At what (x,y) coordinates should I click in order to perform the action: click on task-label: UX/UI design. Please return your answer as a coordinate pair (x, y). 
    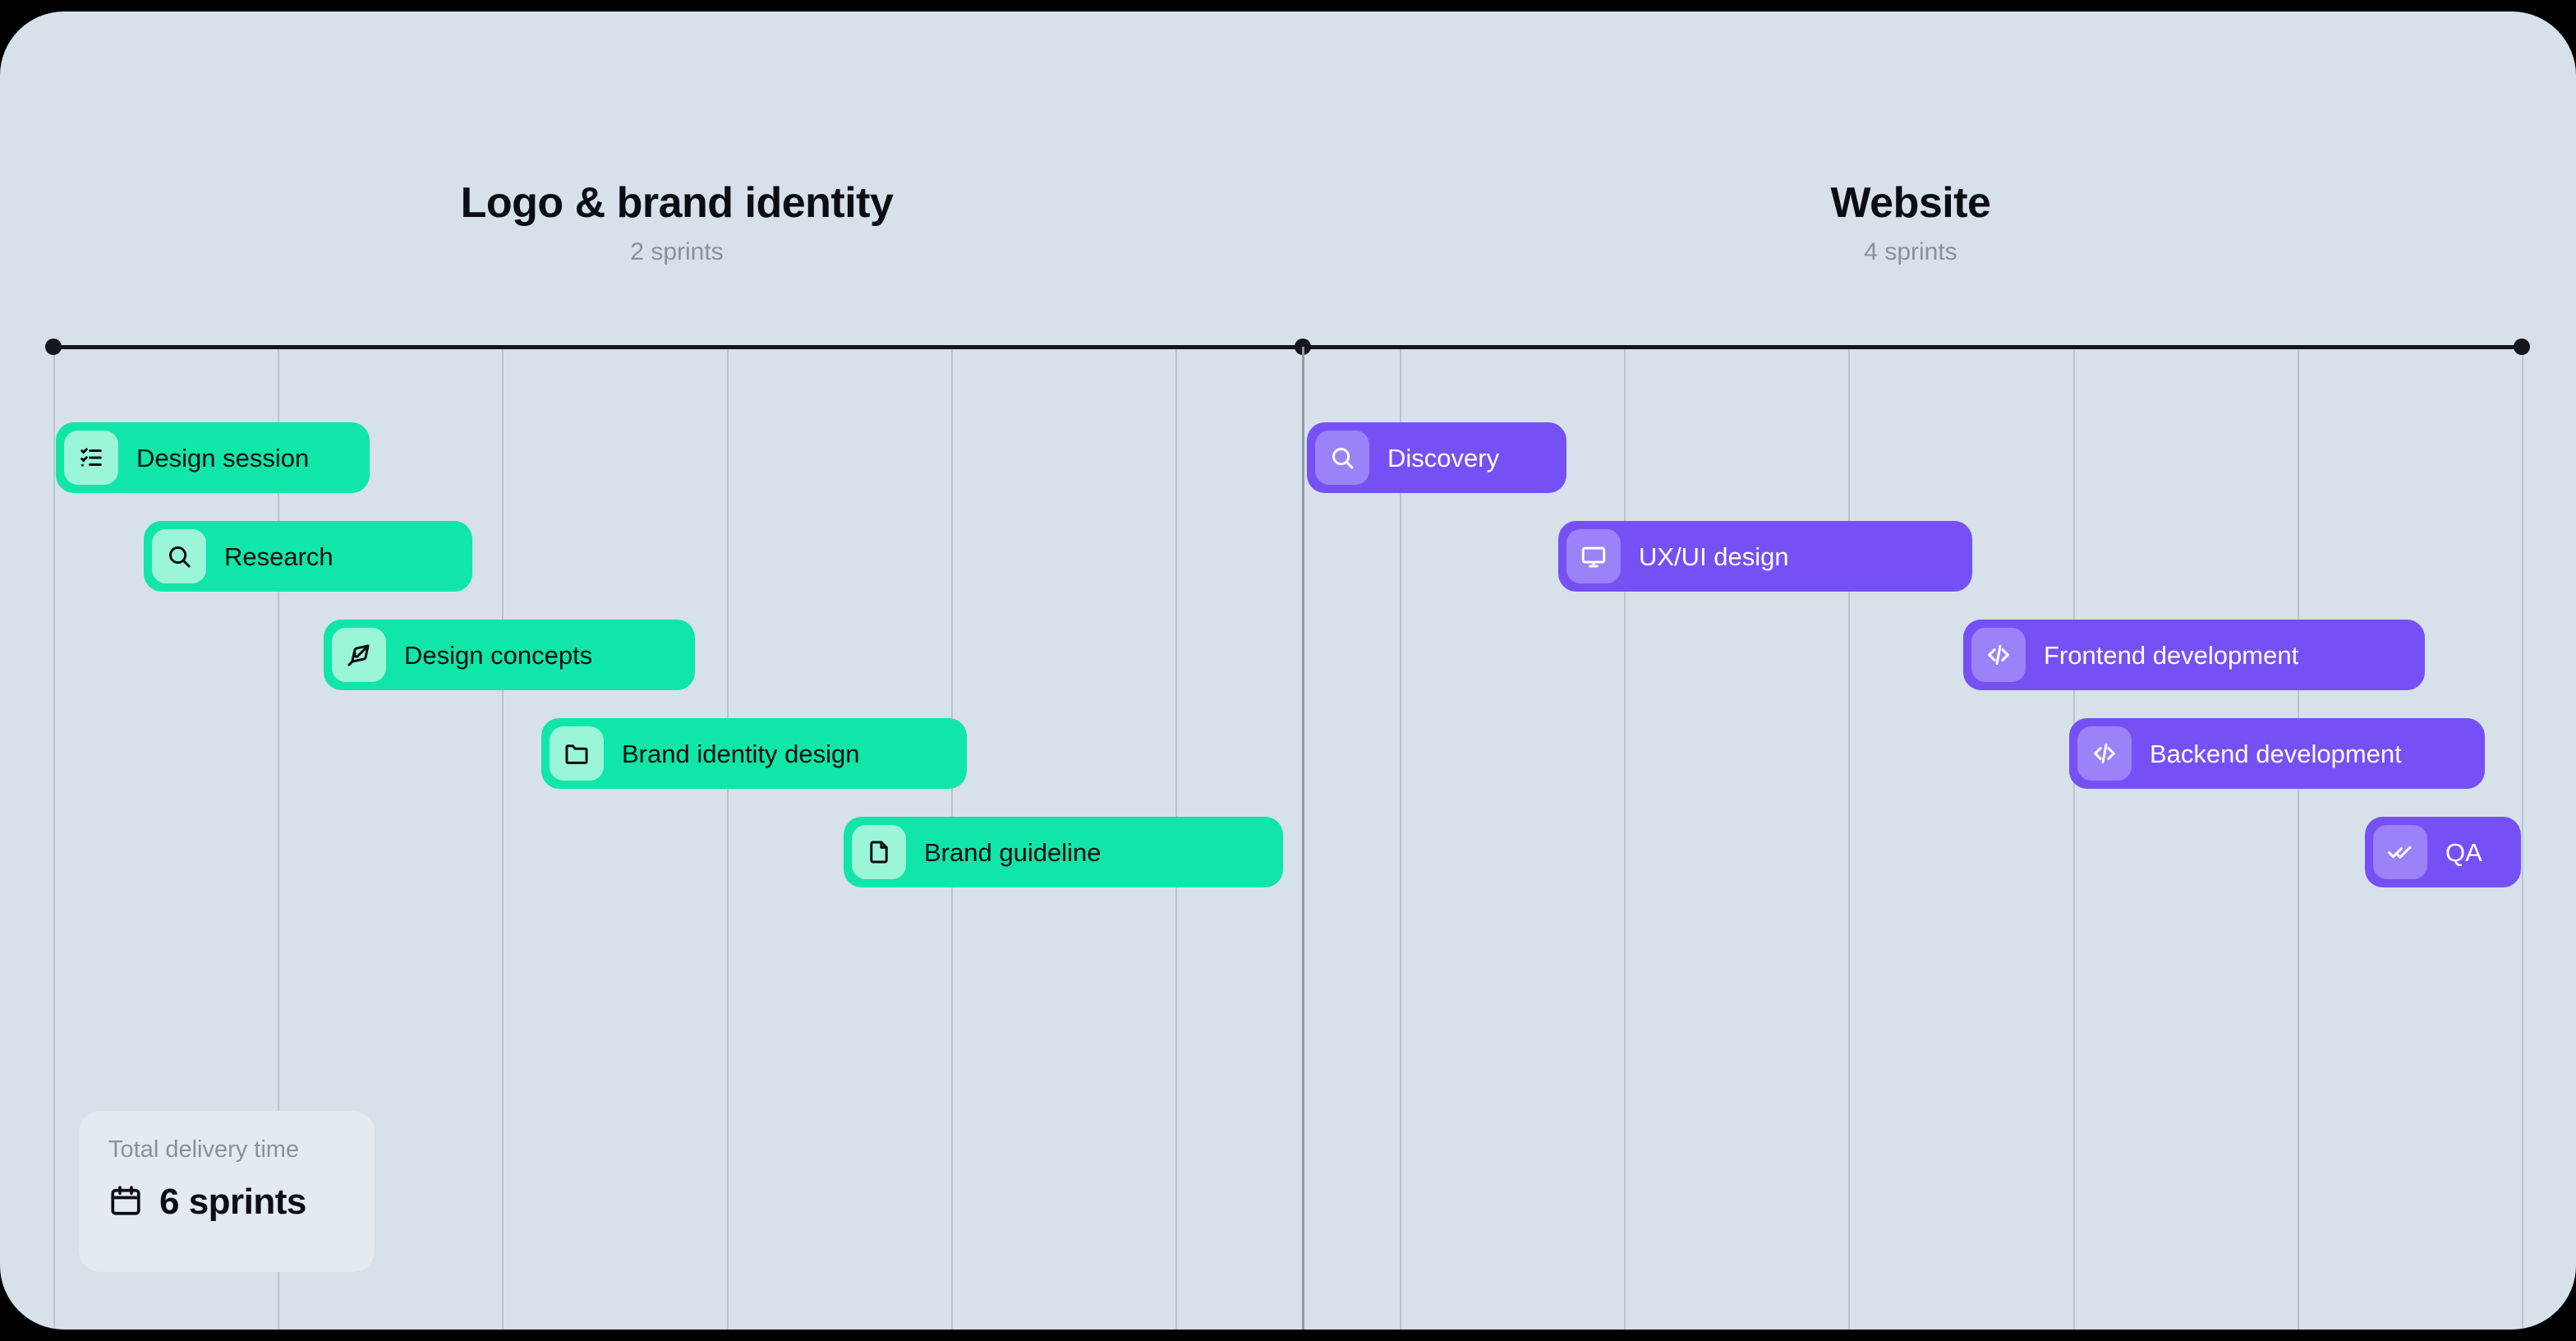
    Looking at the image, I should click on (1714, 556).